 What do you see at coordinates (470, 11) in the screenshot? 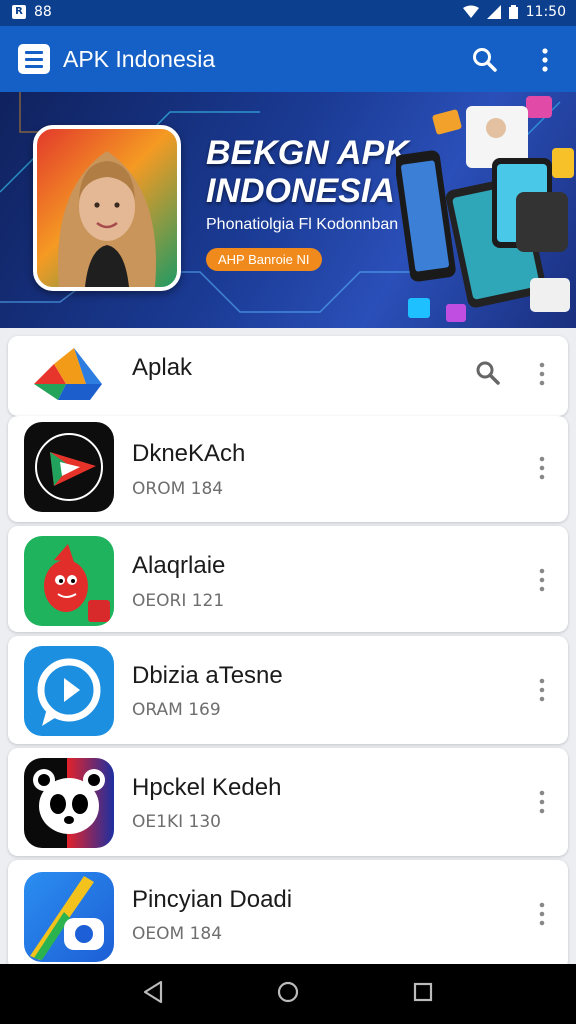
I see `wifi-icon` at bounding box center [470, 11].